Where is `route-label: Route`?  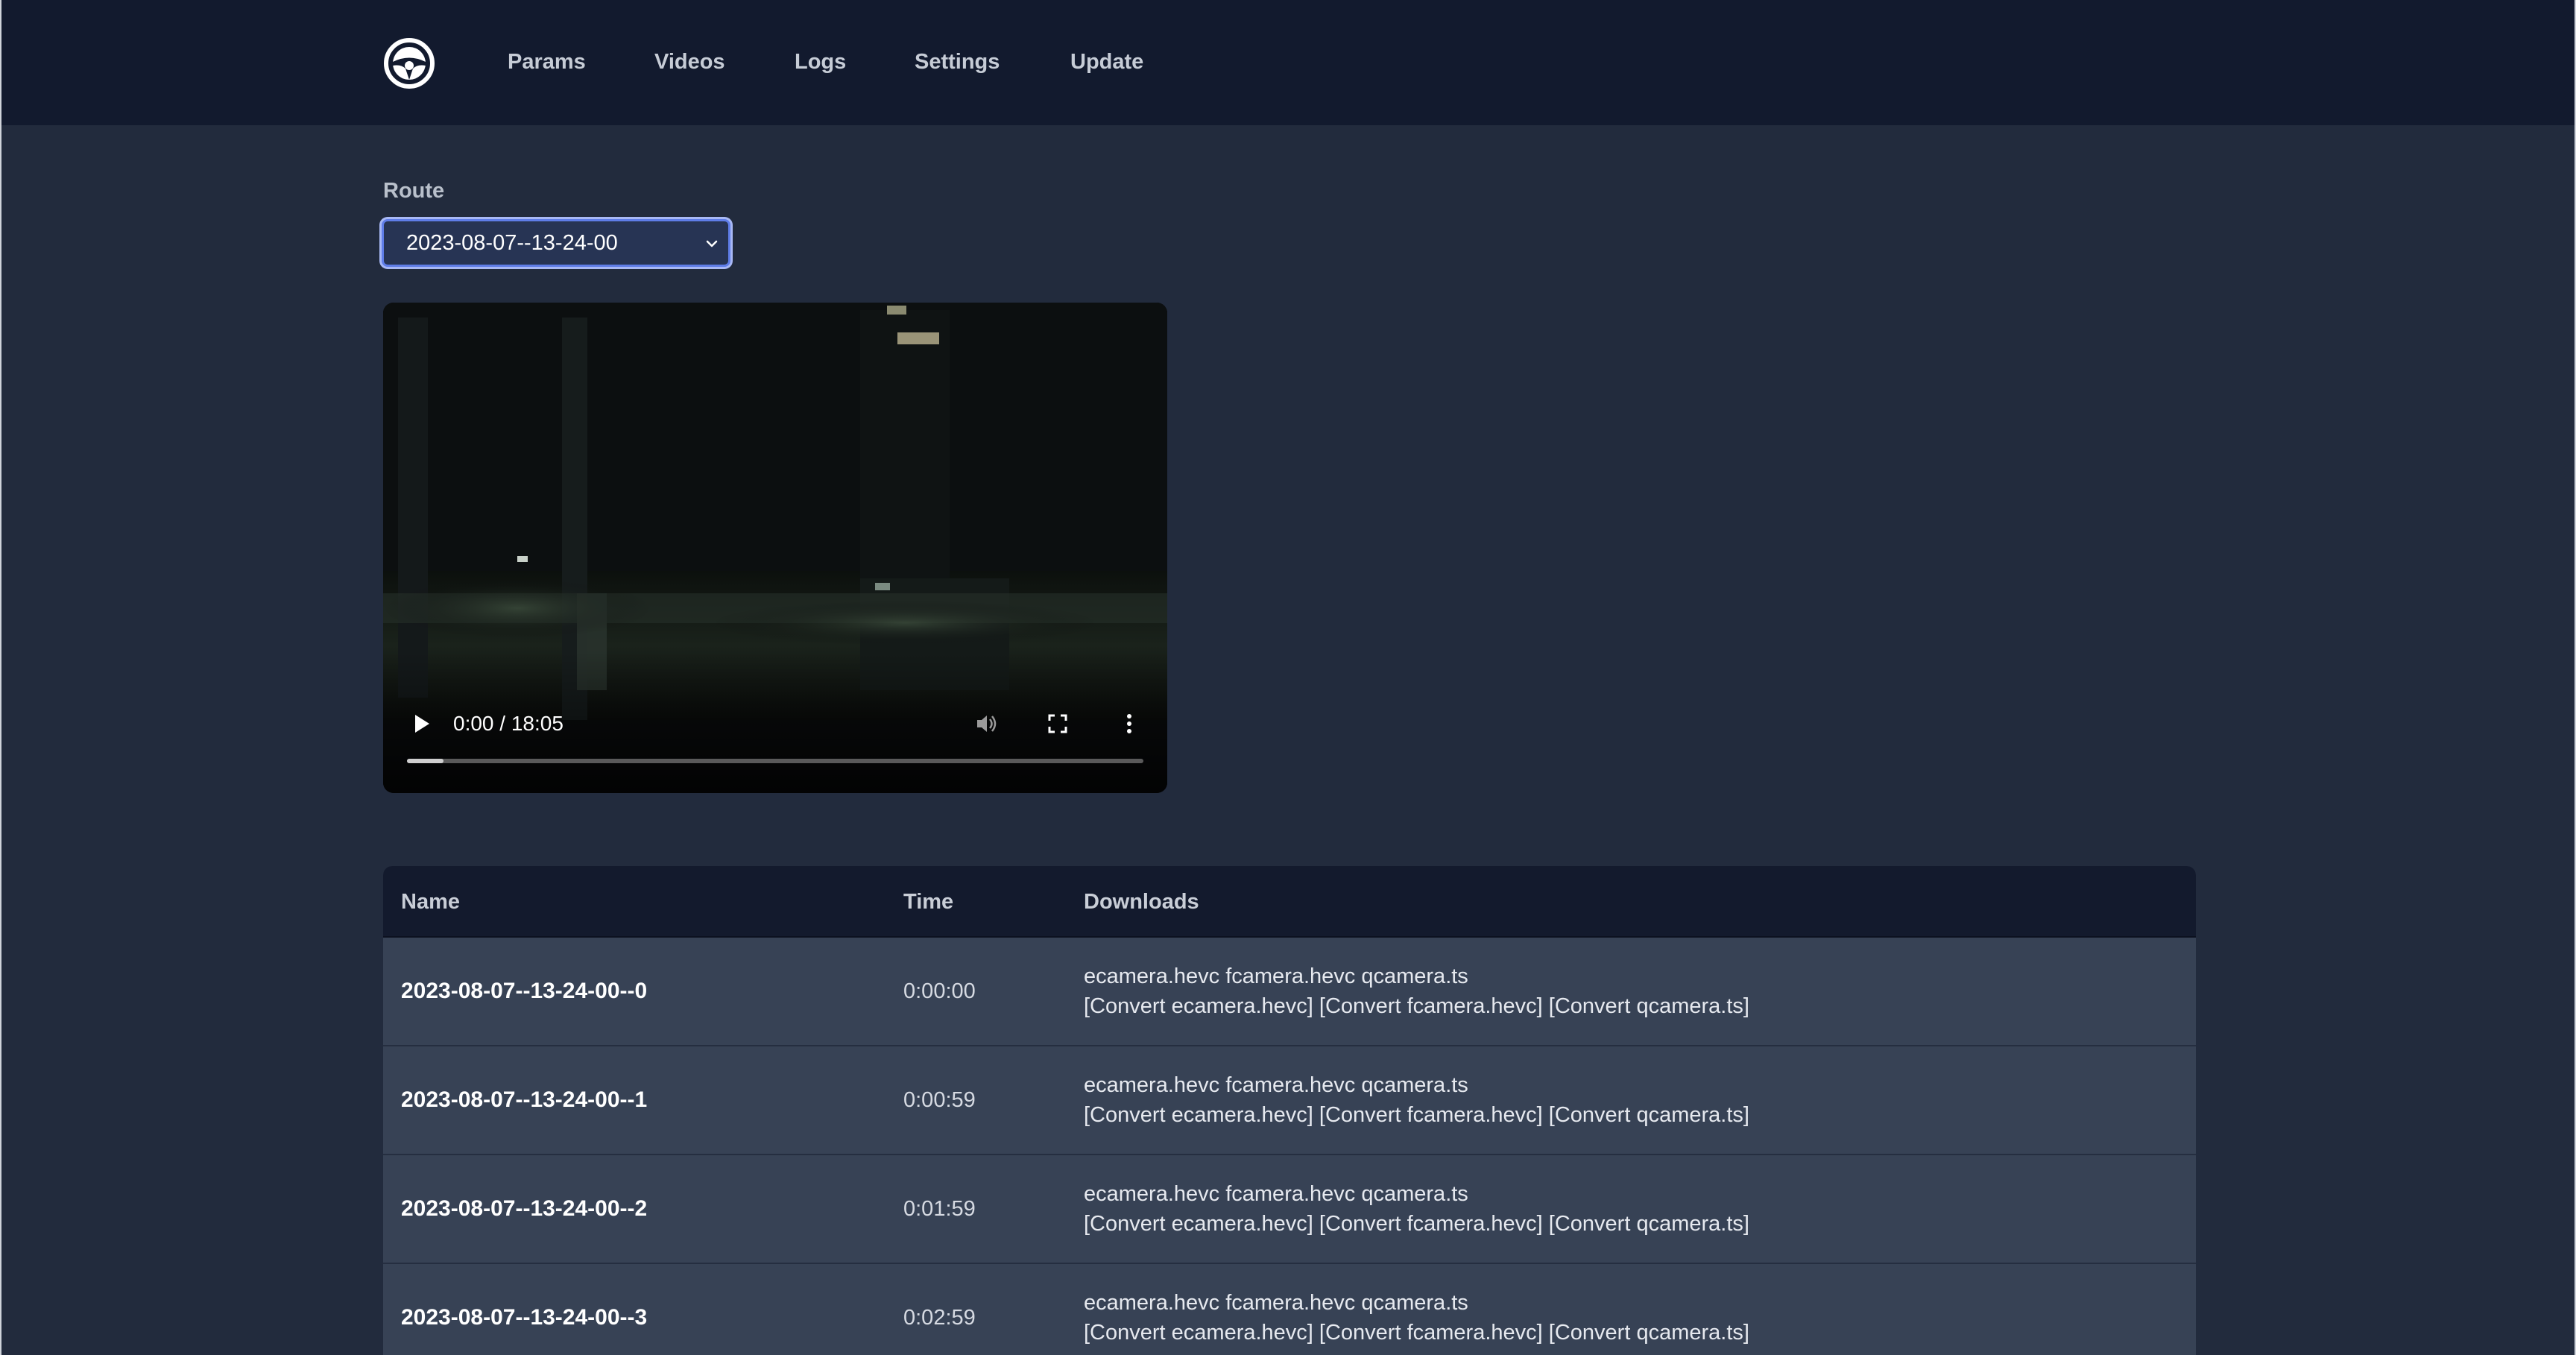 route-label: Route is located at coordinates (414, 191).